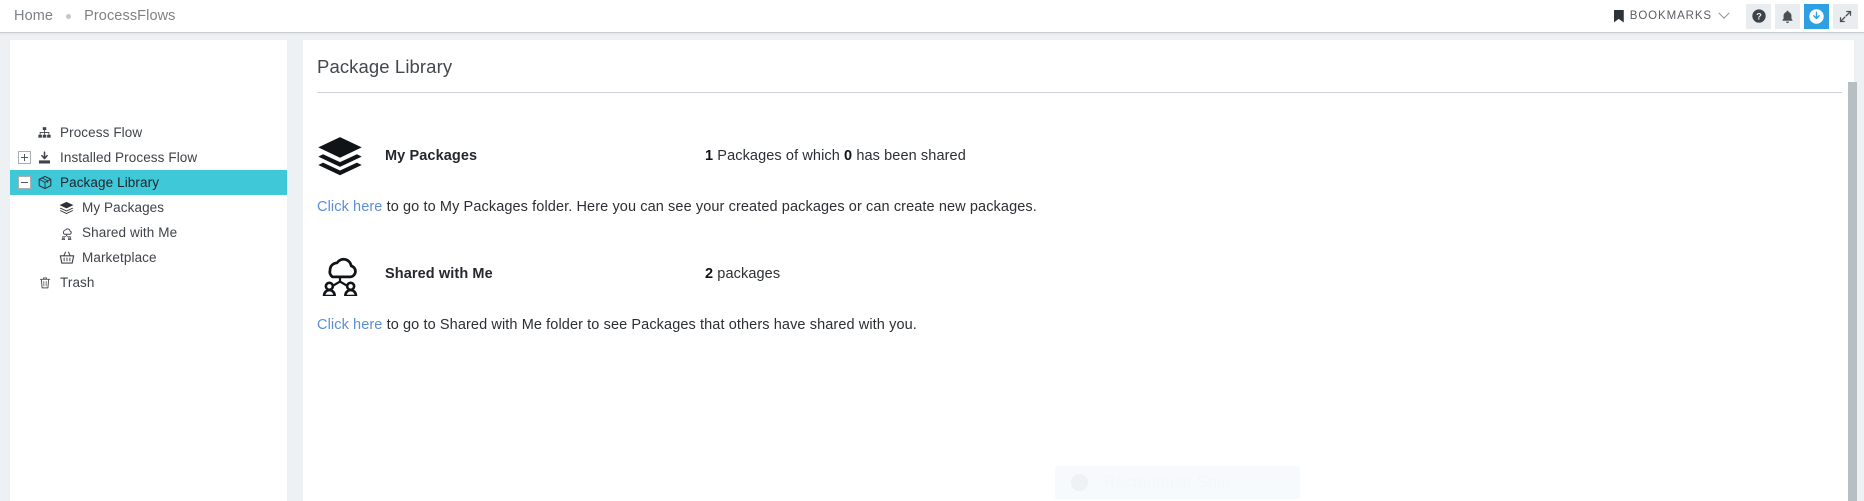  I want to click on sidebar-item-process-flow: Process Flow, so click(148, 132).